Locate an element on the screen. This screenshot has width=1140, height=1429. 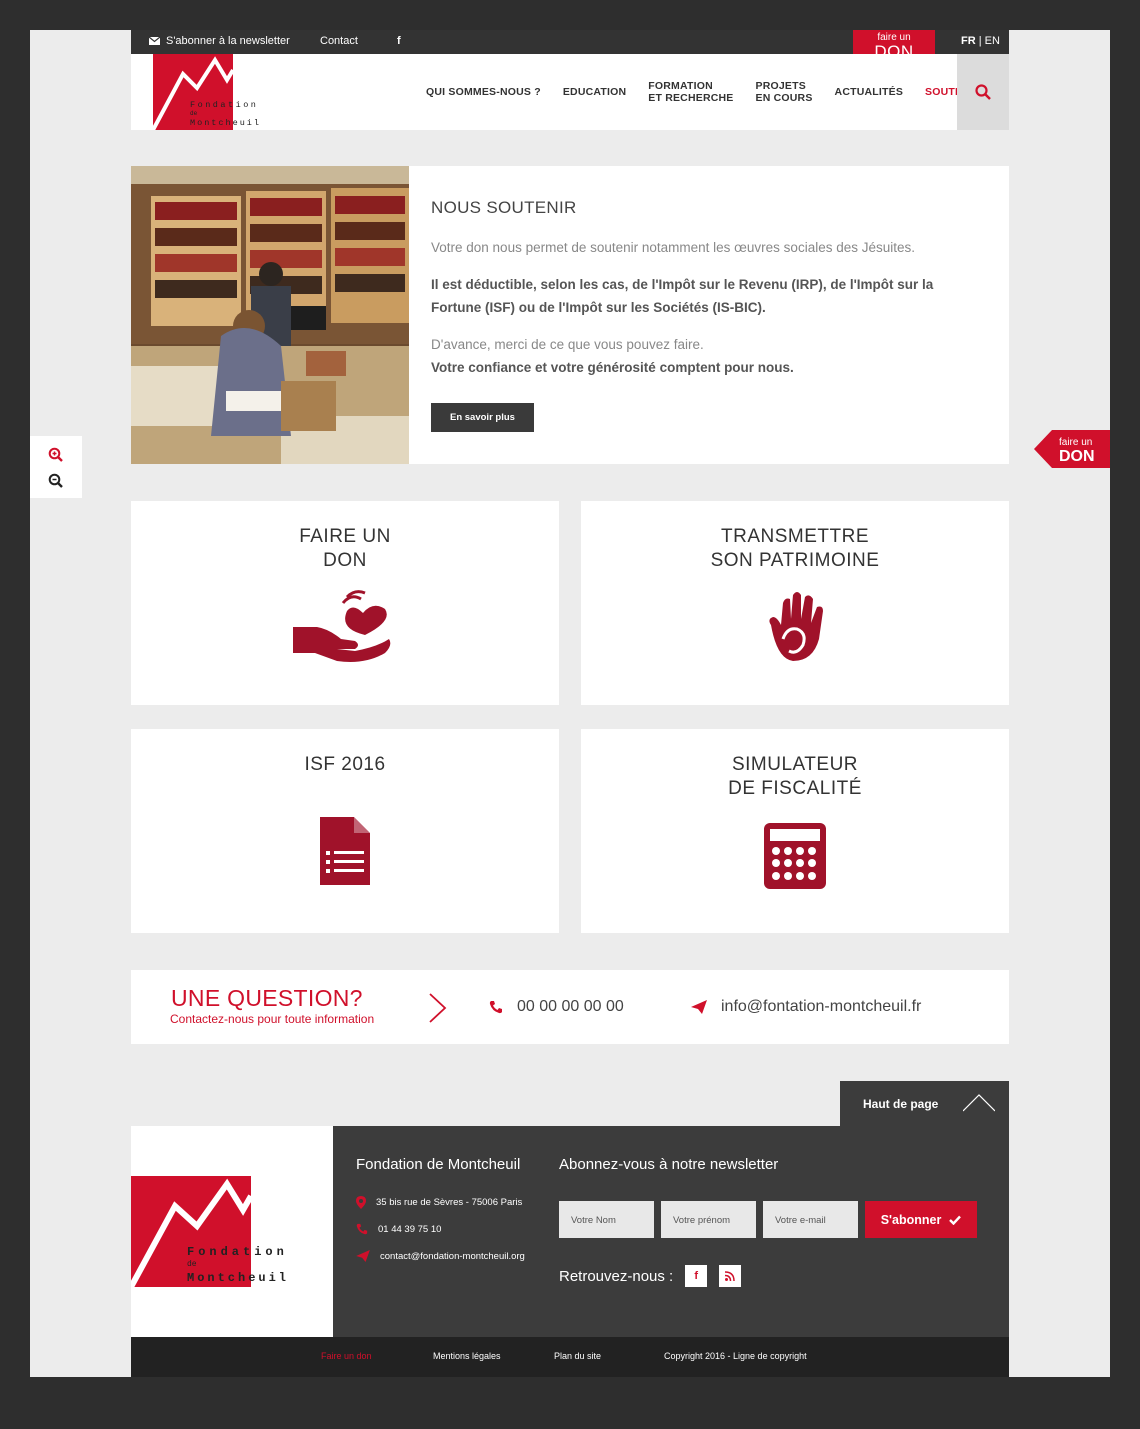
card-title: SIMULATEUR DE FISCALITÉ is located at coordinates (795, 765).